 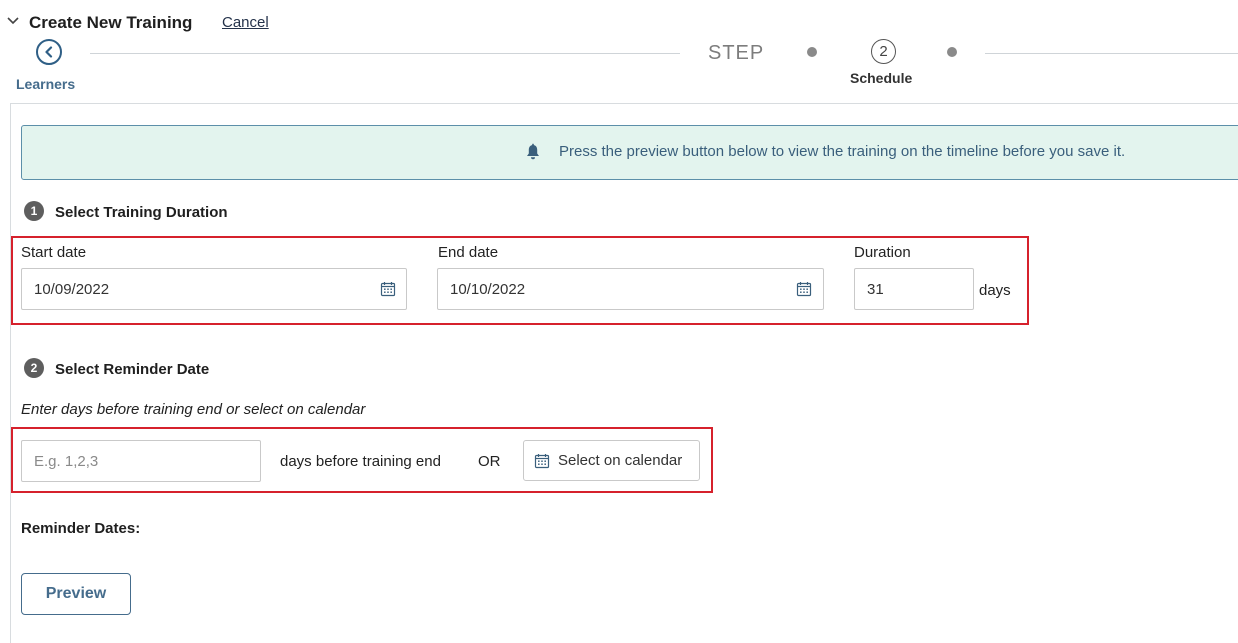 What do you see at coordinates (875, 289) in the screenshot?
I see `duration-value: 31` at bounding box center [875, 289].